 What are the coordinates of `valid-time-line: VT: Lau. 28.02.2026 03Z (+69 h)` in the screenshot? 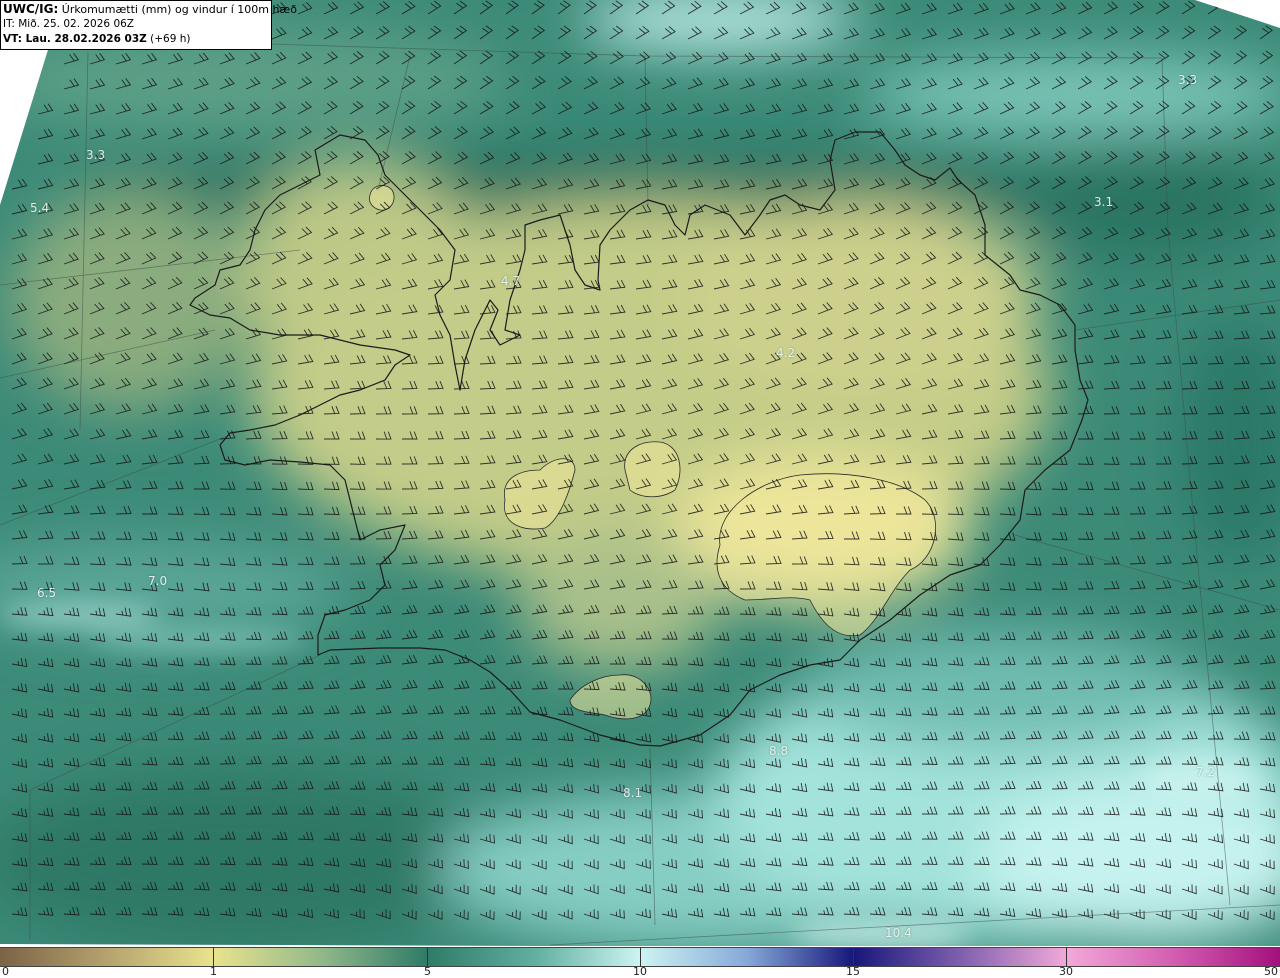 It's located at (136, 39).